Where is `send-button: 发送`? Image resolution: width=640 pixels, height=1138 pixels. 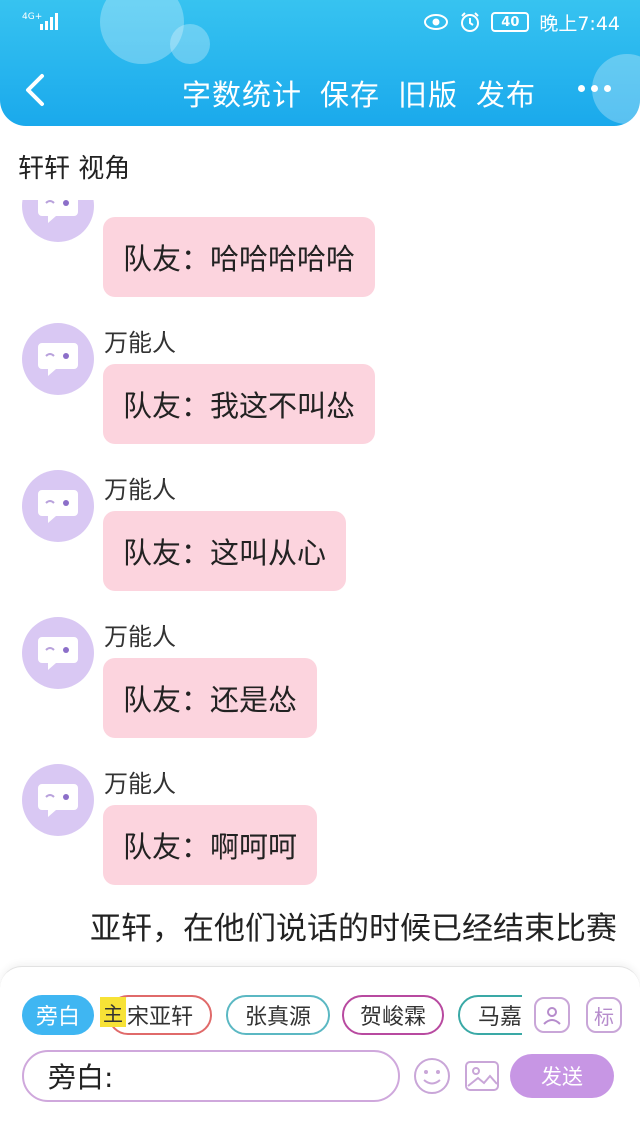
send-button: 发送 is located at coordinates (562, 1076).